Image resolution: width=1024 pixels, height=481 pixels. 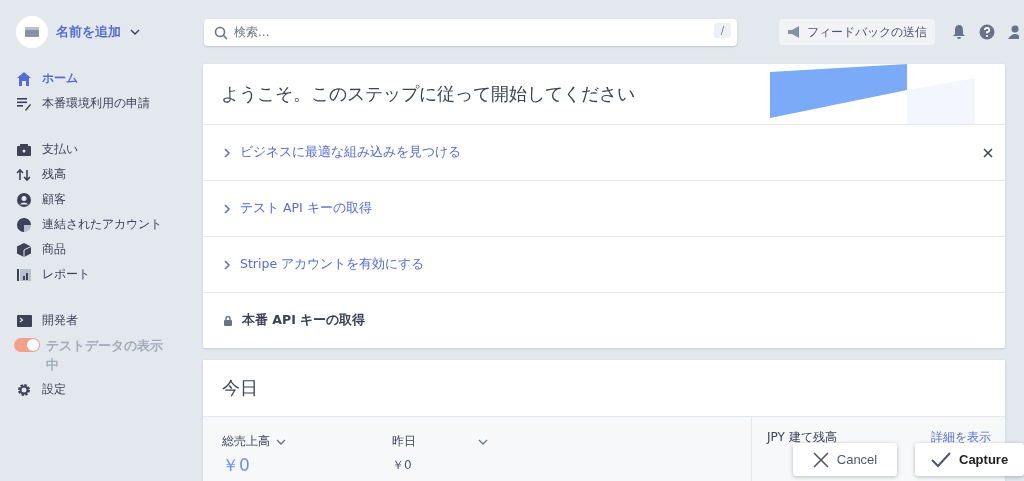 I want to click on sidebar-item: 設定, so click(x=108, y=389).